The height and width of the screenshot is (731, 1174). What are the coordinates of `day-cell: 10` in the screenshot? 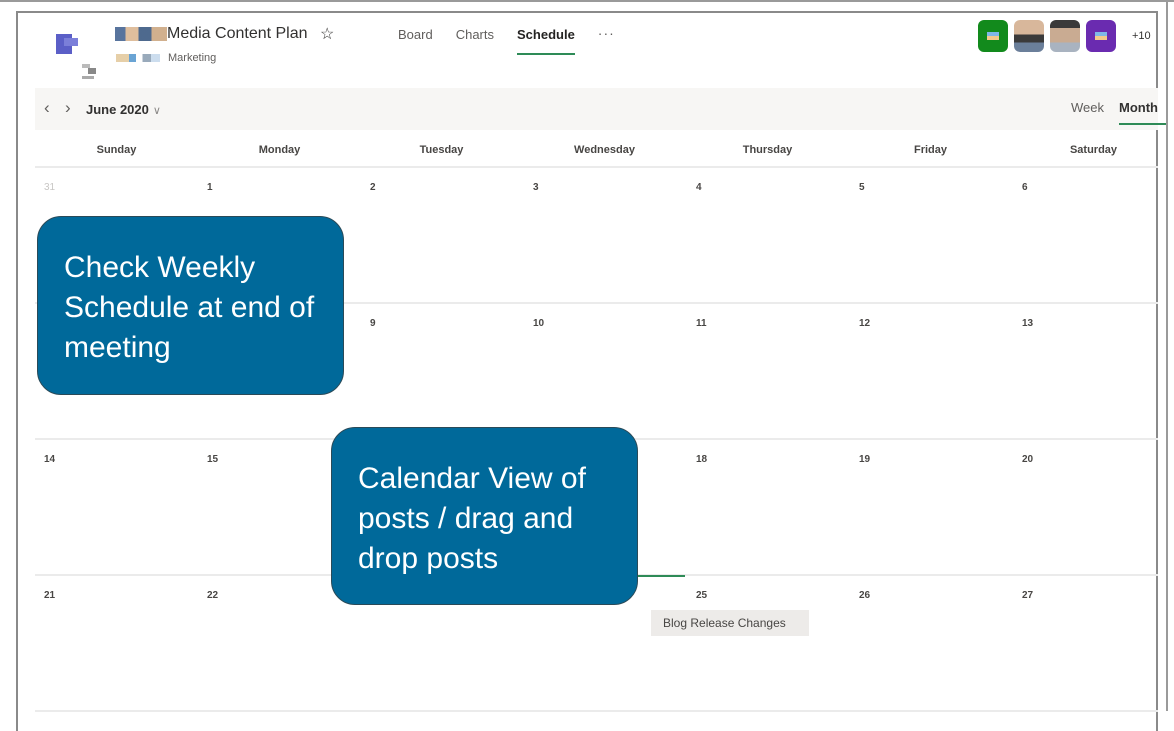 It's located at (605, 371).